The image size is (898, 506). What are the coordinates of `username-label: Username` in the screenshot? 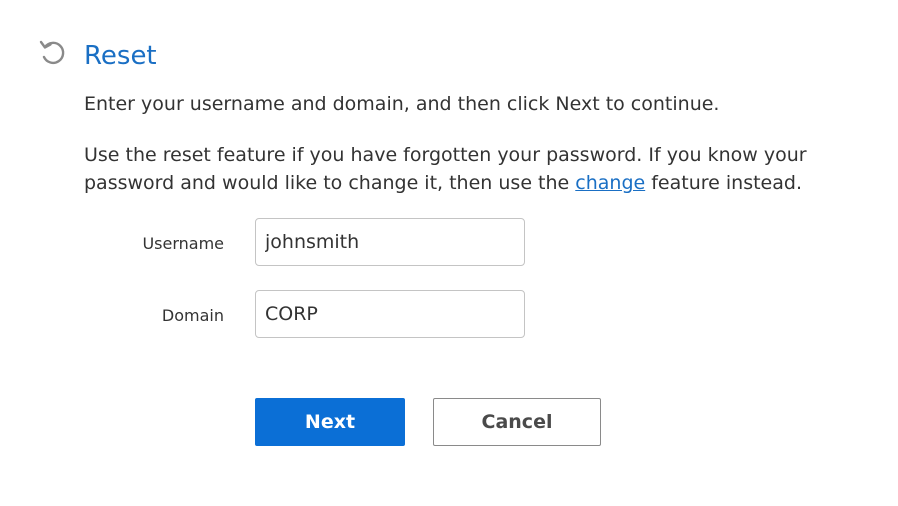 It's located at (183, 243).